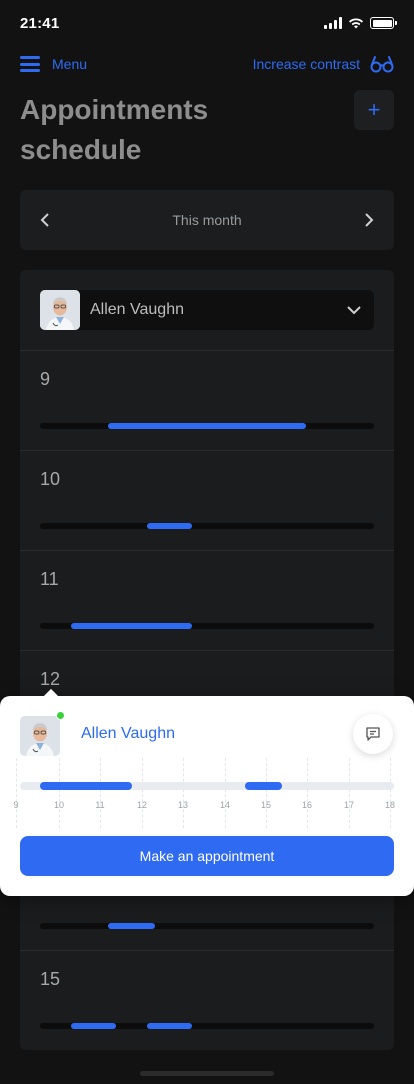 The height and width of the screenshot is (1084, 414). What do you see at coordinates (383, 23) in the screenshot?
I see `battery-icon` at bounding box center [383, 23].